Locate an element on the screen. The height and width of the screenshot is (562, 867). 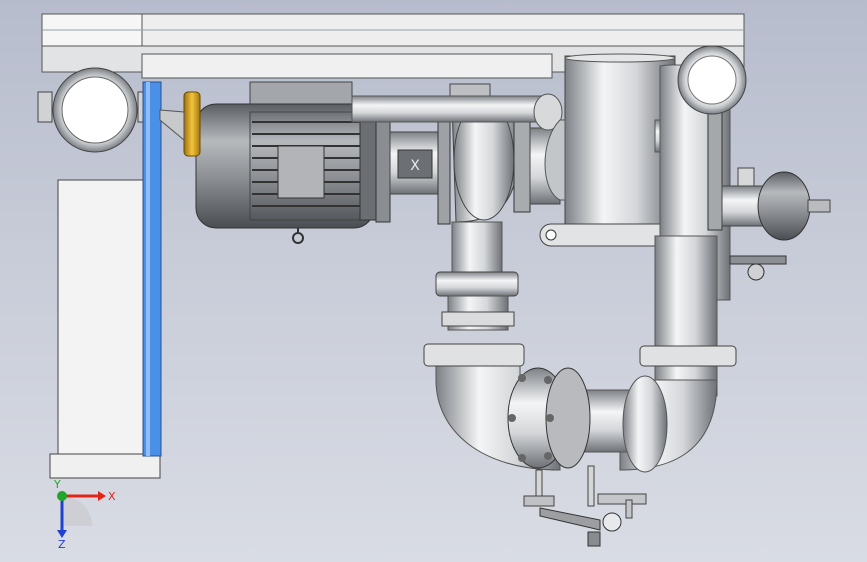
y-axis-arrow is located at coordinates (62, 496).